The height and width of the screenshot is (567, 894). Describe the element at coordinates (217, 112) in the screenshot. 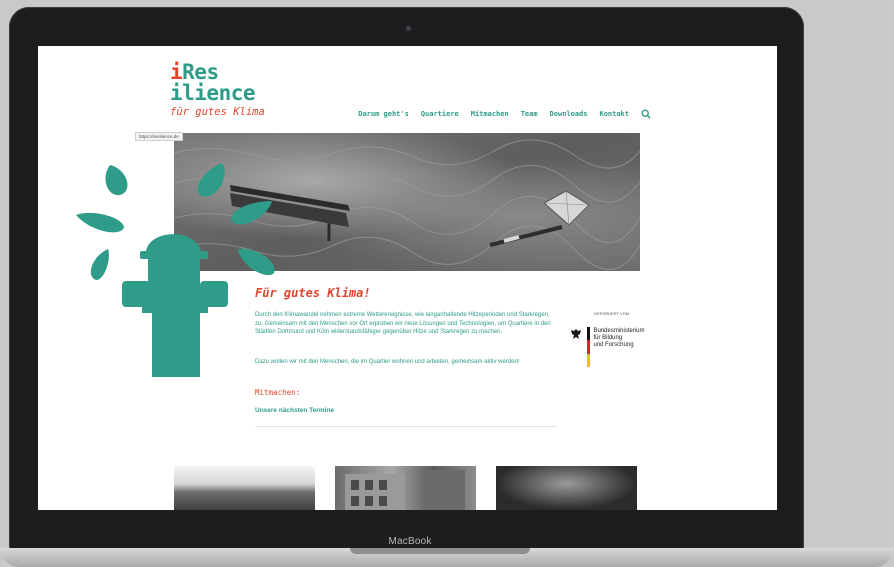

I see `logo-tagline: für gutes Klima` at that location.